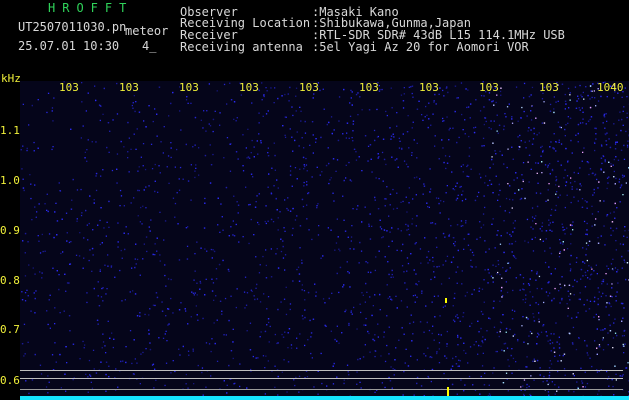 This screenshot has height=400, width=629. I want to click on reference-line-upper, so click(321, 370).